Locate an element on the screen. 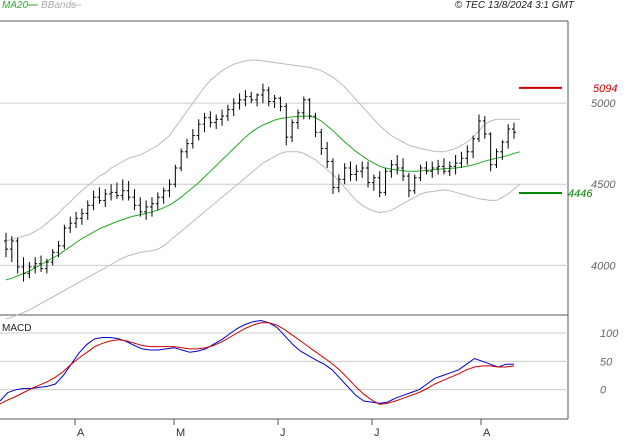 The width and height of the screenshot is (627, 440). macd-title: MACD is located at coordinates (16, 328).